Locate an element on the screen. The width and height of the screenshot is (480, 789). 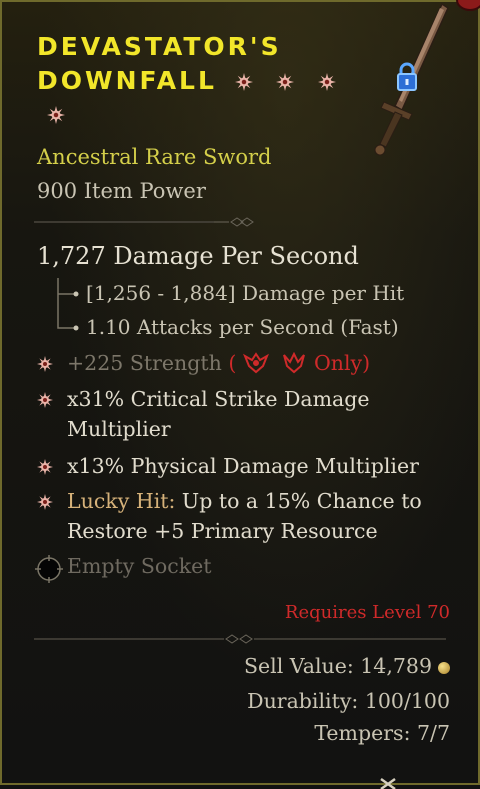
item-name-line1: DEVASTATOR'S is located at coordinates (159, 46).